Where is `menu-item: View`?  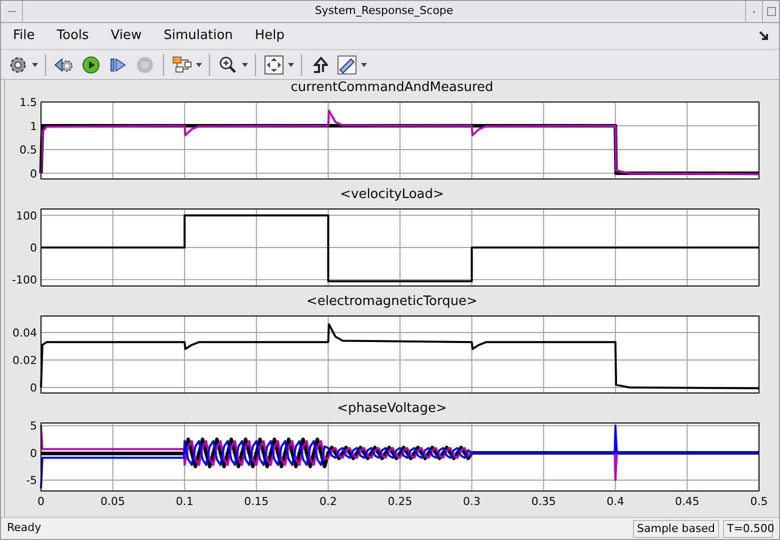
menu-item: View is located at coordinates (126, 36).